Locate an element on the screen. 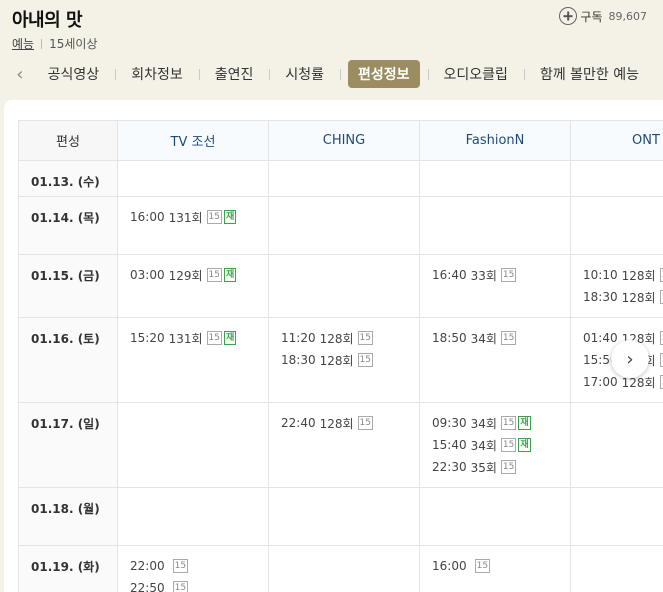  broadcast-time: 03:00 is located at coordinates (147, 275).